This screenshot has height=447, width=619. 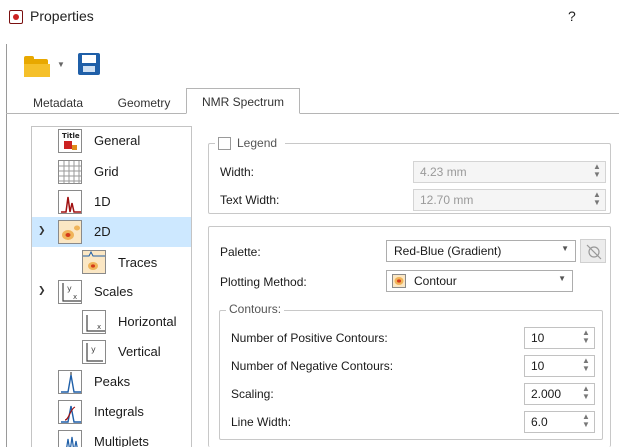 I want to click on tree-item-label: 1D, so click(x=102, y=201).